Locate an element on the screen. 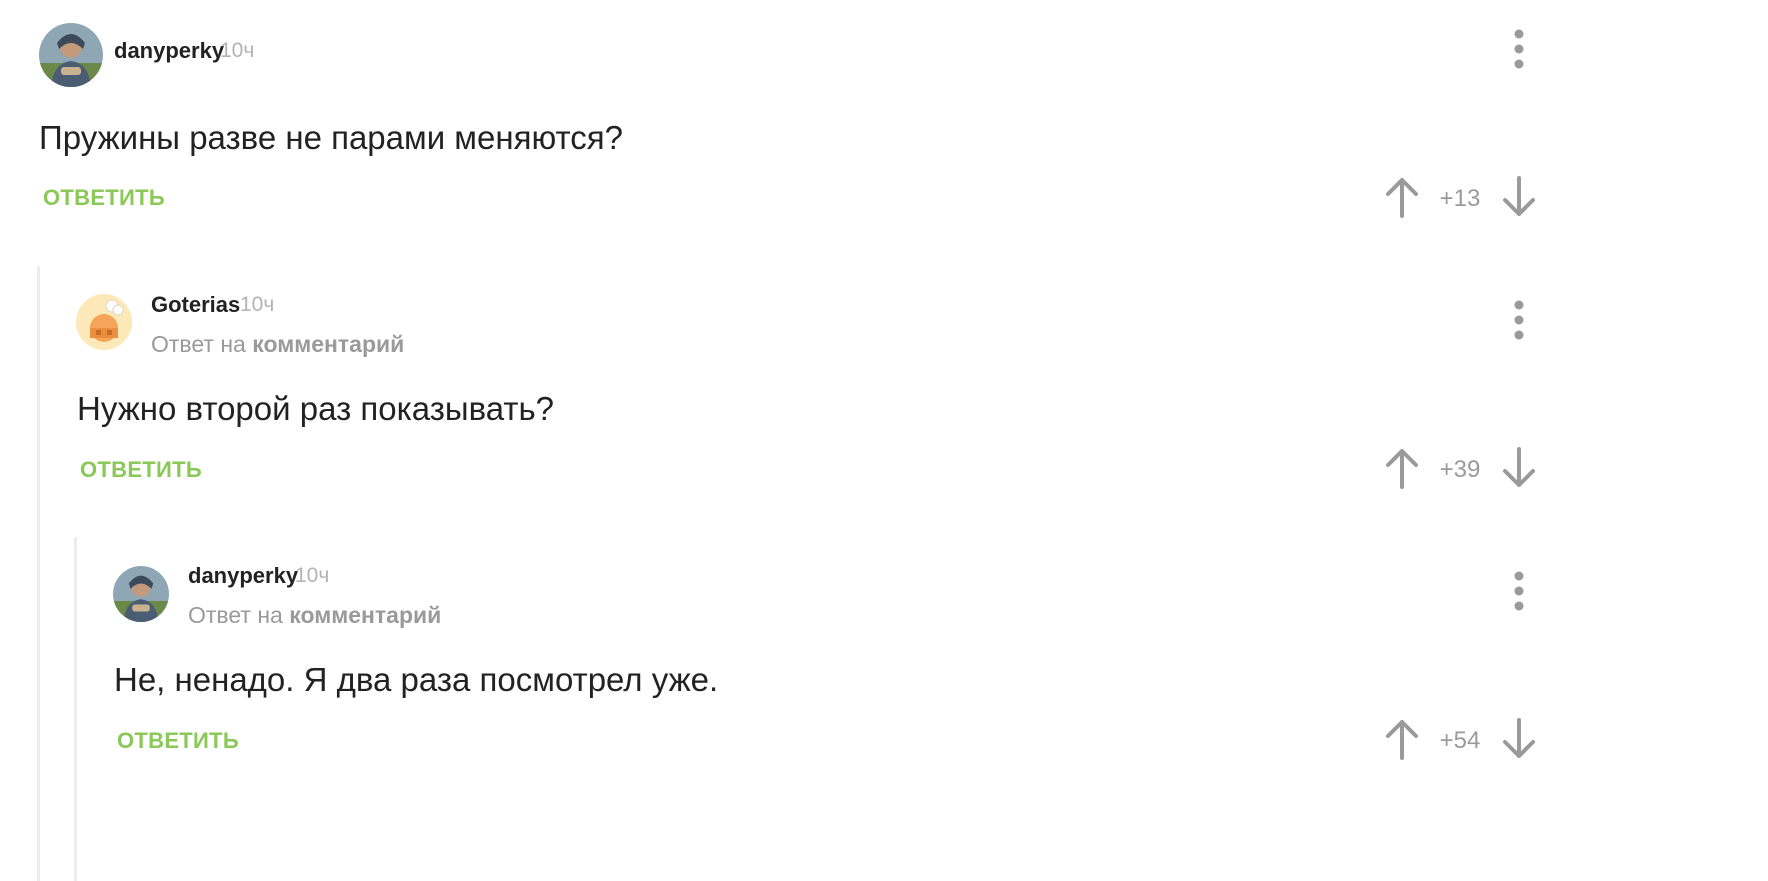 The height and width of the screenshot is (881, 1768). cartoon-avatar-icon is located at coordinates (104, 322).